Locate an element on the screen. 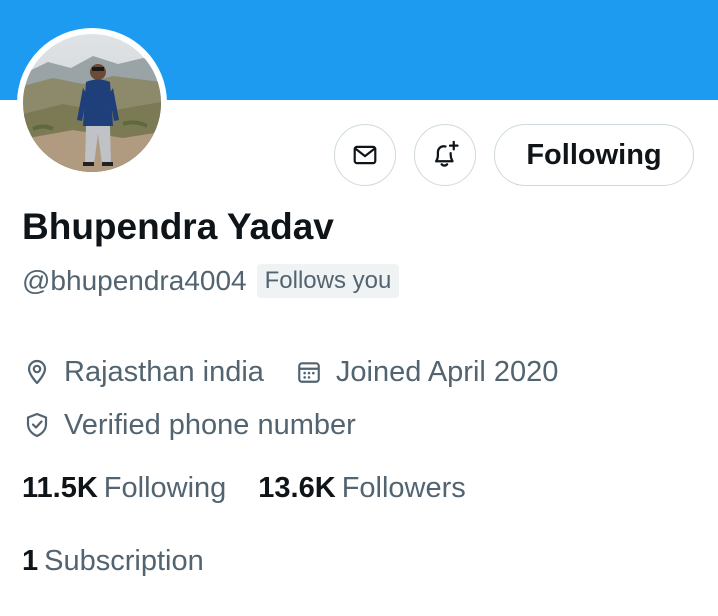  shield-check-icon is located at coordinates (37, 425).